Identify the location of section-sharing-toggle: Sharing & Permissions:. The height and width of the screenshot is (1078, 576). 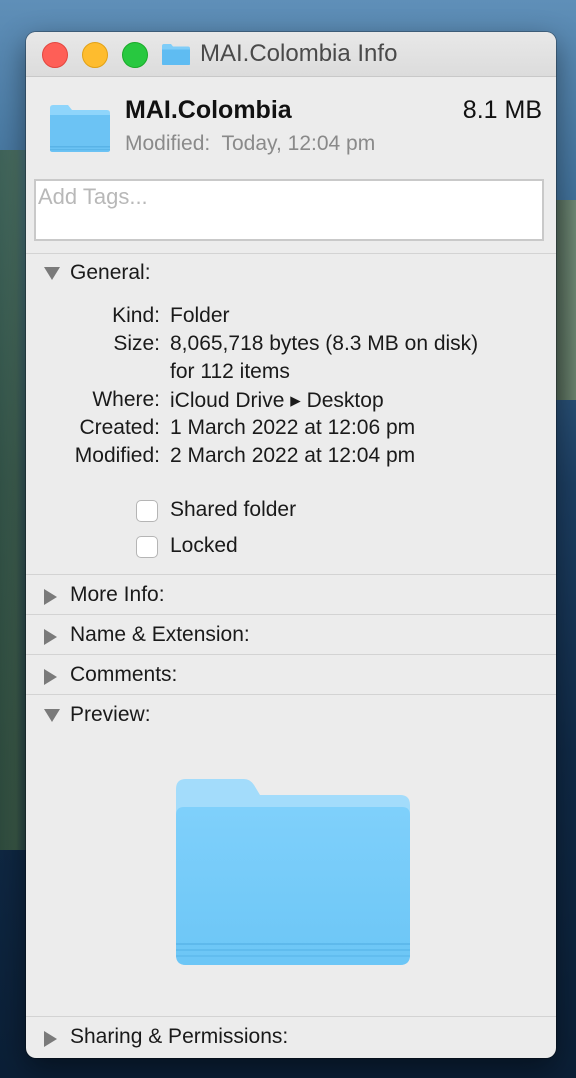
(291, 1038).